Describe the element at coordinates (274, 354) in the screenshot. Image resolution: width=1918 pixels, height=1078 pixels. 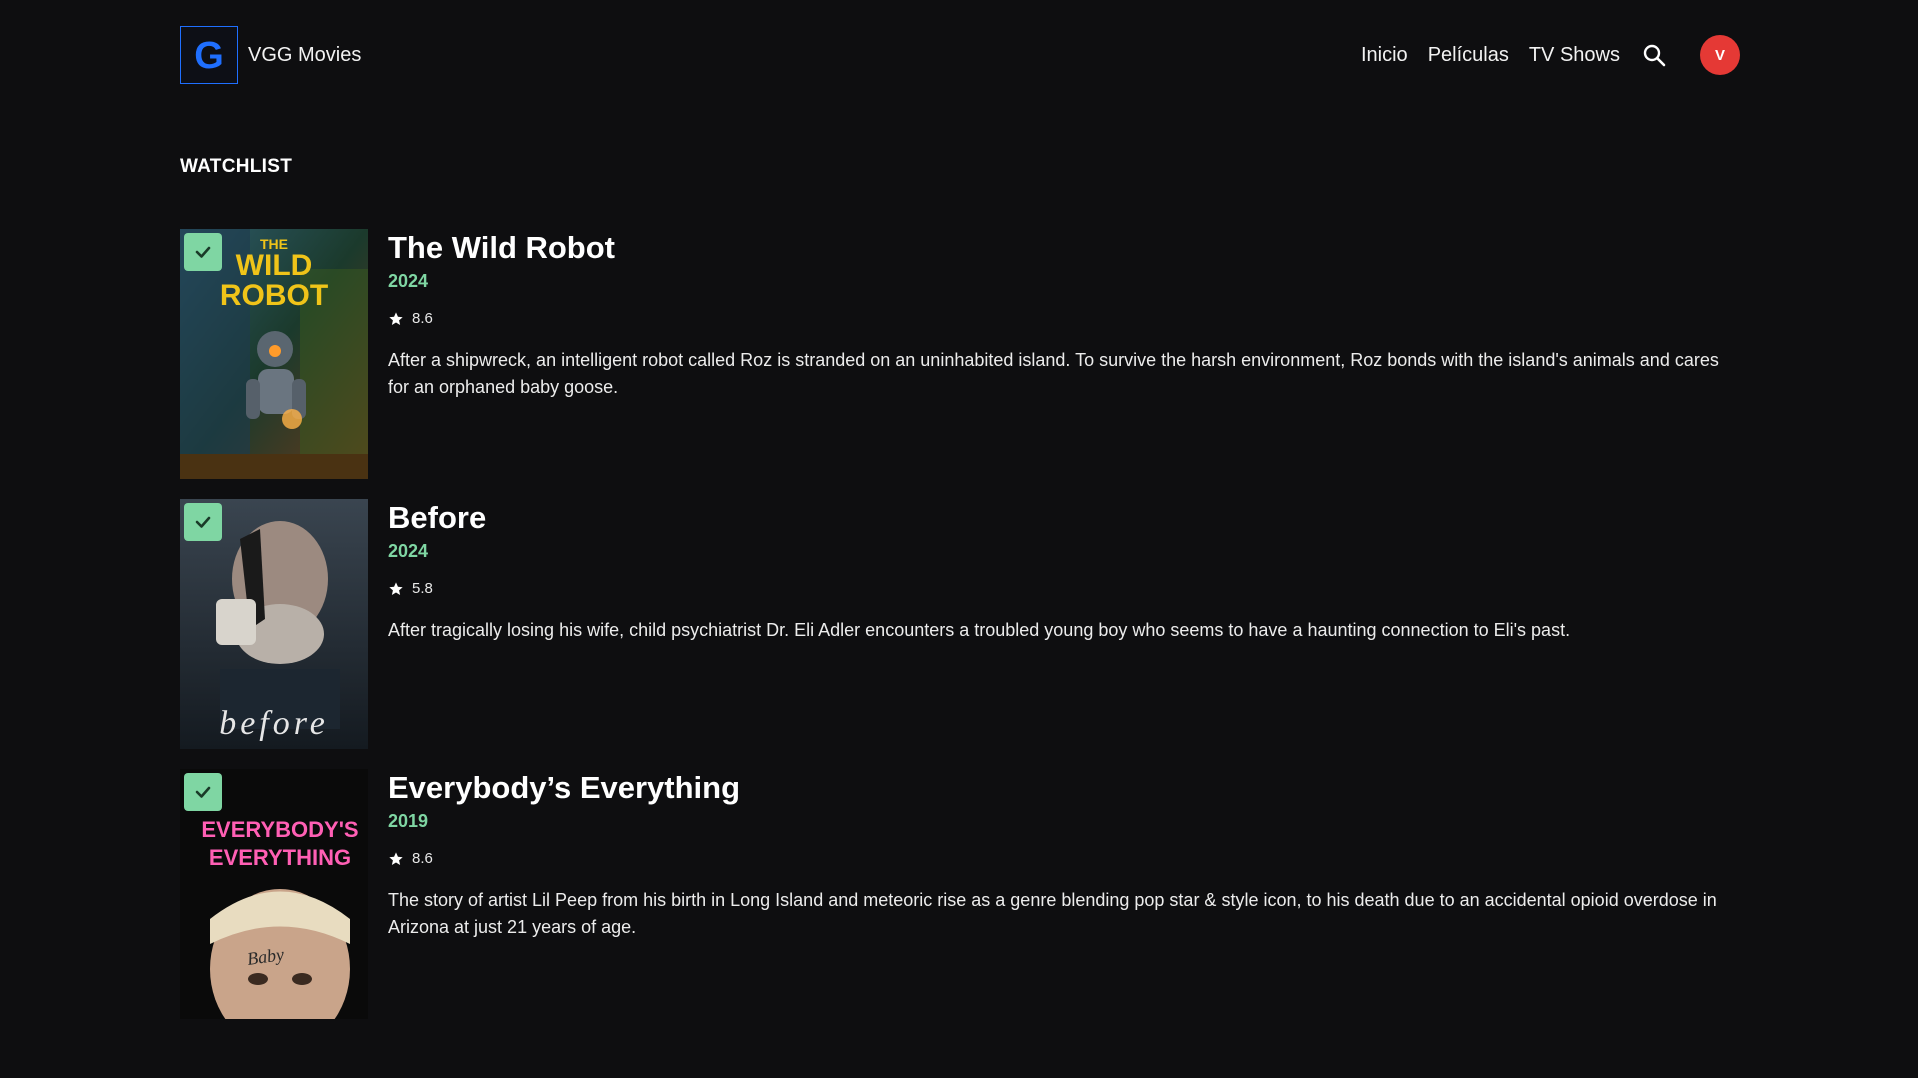
I see `movie-poster: THE WILD ROBOT` at that location.